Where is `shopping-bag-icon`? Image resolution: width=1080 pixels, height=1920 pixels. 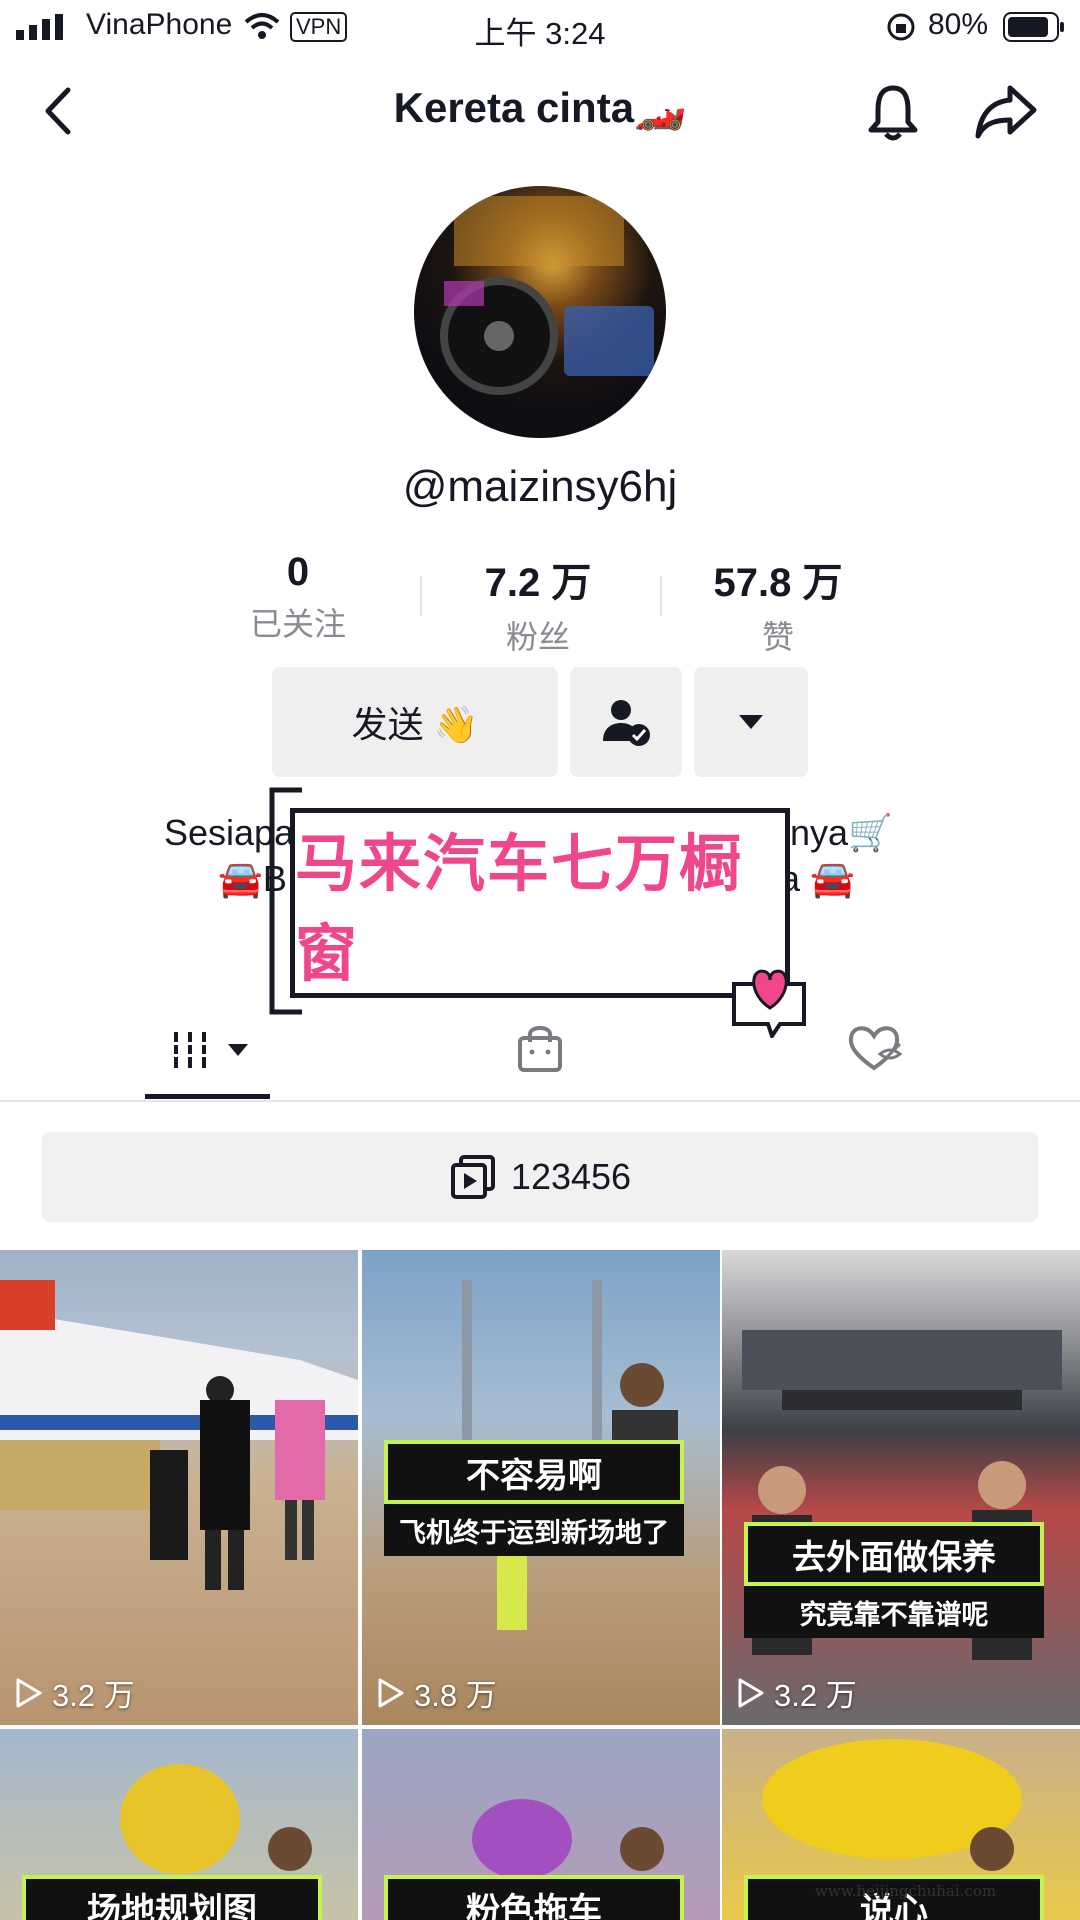 shopping-bag-icon is located at coordinates (540, 1048).